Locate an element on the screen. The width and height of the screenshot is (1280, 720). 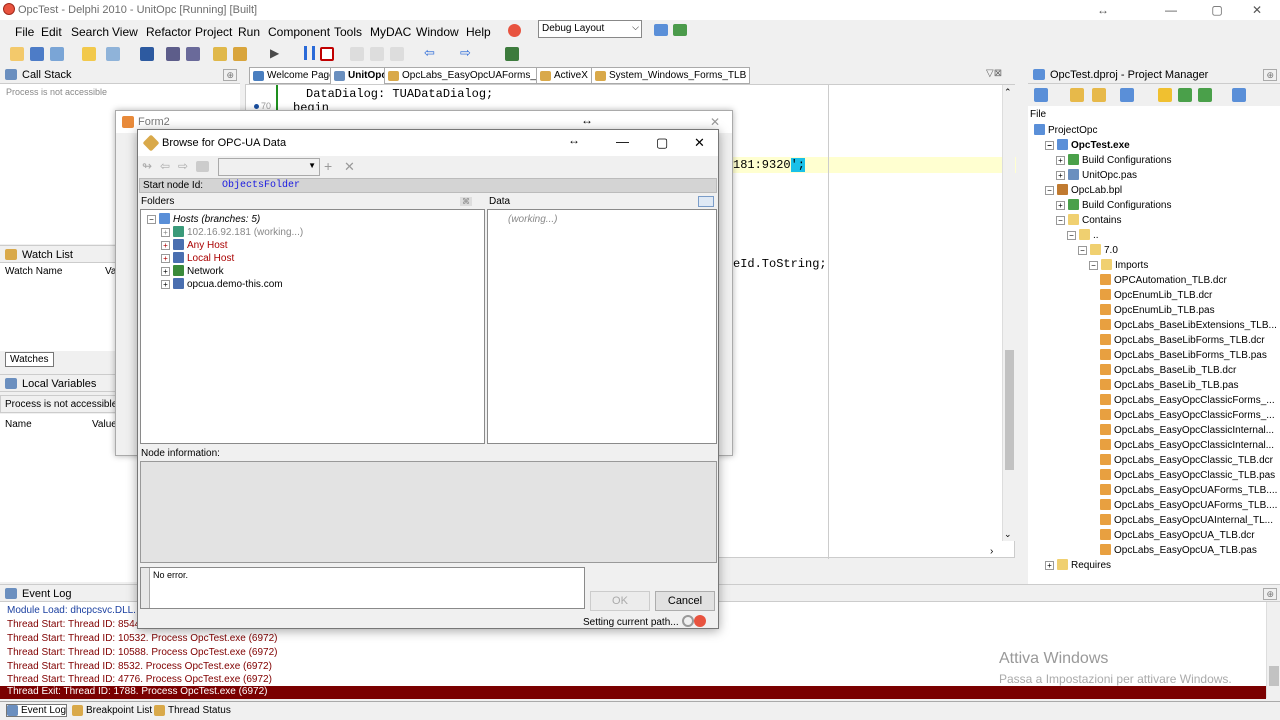
trace-into-icon is located at coordinates (357, 54).